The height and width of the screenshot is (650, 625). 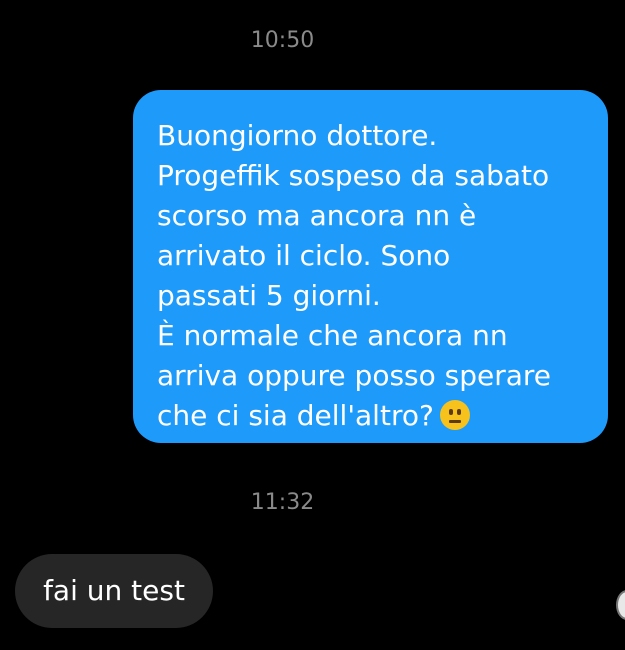 I want to click on message-line: arriva oppure posso sperare, so click(x=354, y=375).